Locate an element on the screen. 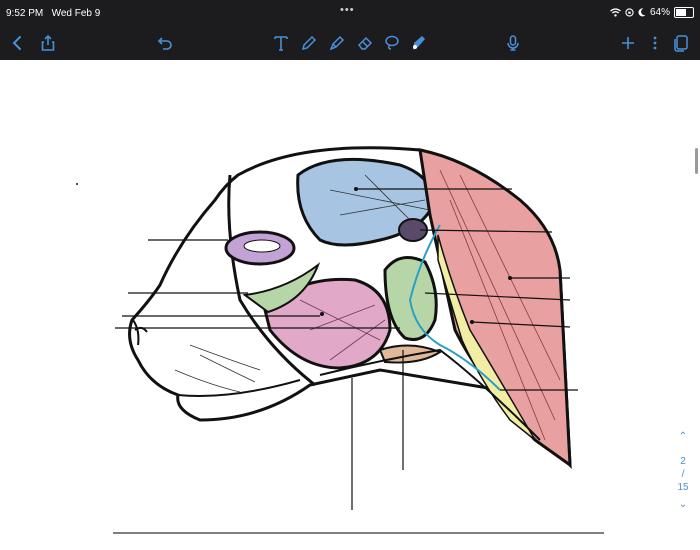  battery-percent: 64% is located at coordinates (659, 12).